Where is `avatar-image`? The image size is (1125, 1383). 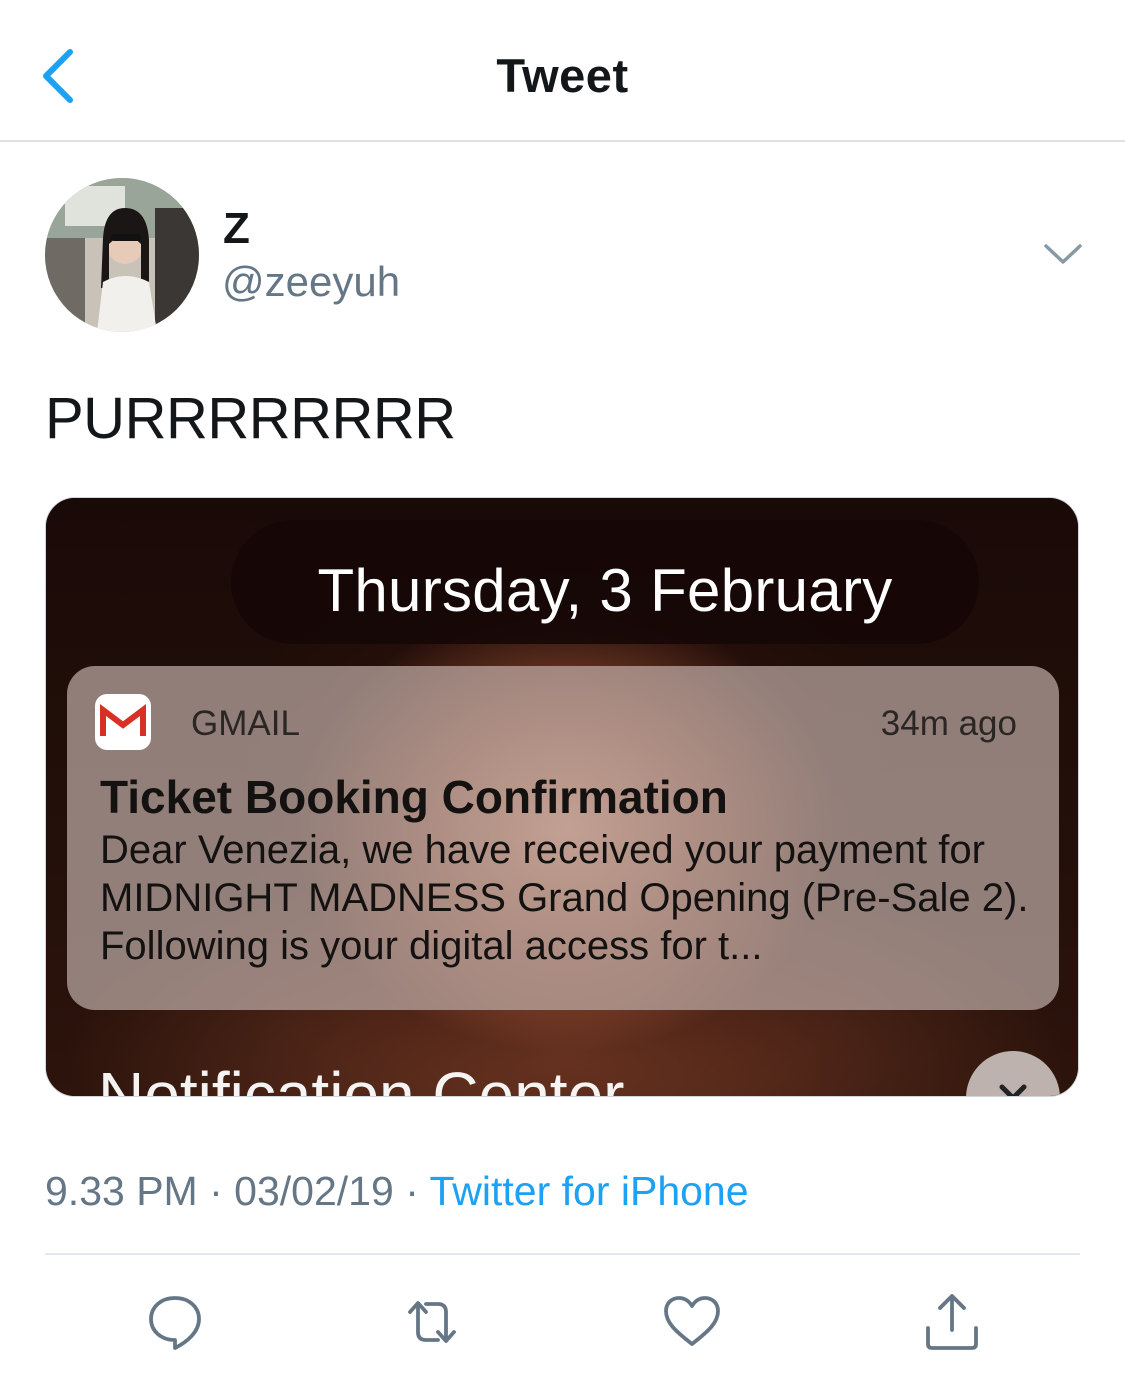 avatar-image is located at coordinates (122, 255).